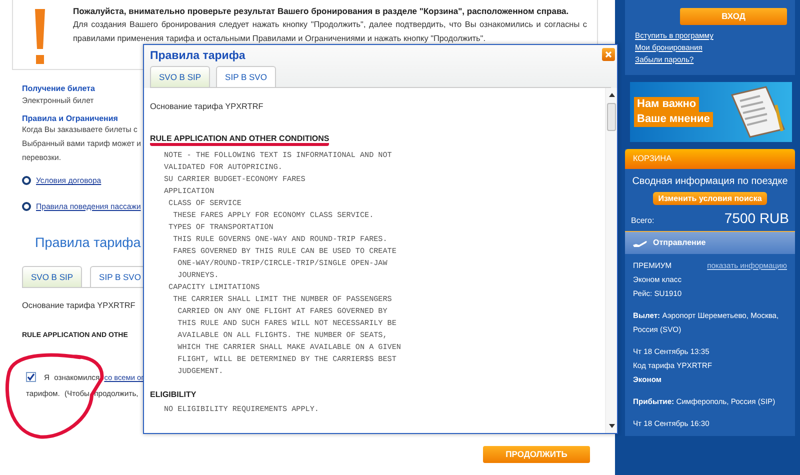 The image size is (800, 475). Describe the element at coordinates (611, 260) in the screenshot. I see `scrollbar` at that location.